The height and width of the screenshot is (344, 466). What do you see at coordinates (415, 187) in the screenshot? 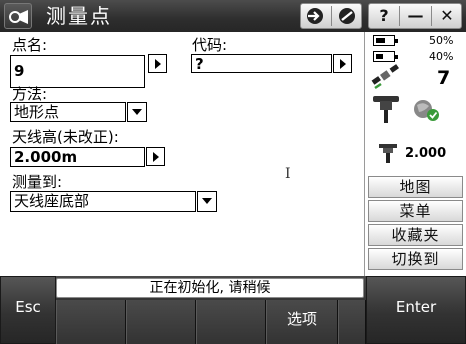
I see `map-button: 地图` at bounding box center [415, 187].